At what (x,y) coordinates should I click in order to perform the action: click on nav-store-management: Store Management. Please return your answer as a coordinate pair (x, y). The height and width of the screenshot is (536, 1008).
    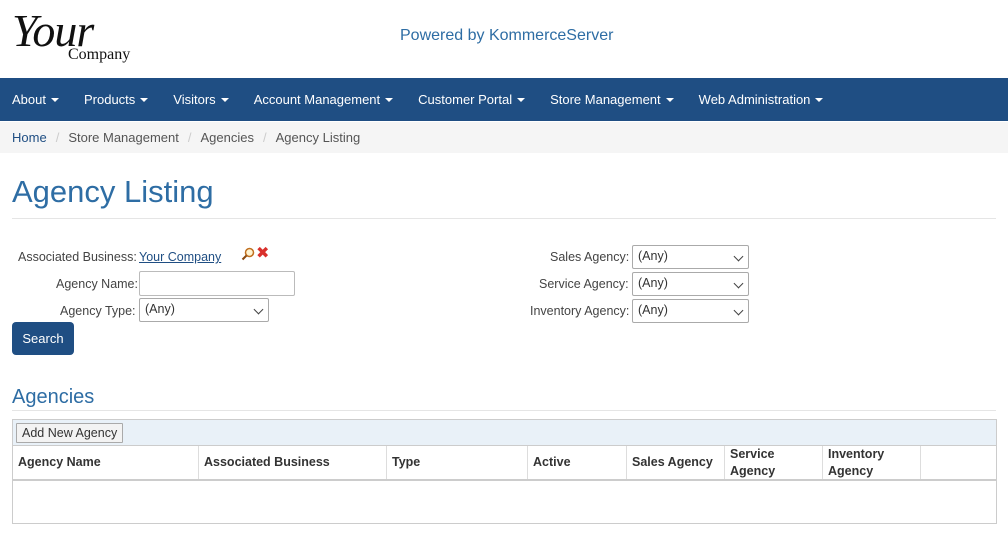
    Looking at the image, I should click on (612, 99).